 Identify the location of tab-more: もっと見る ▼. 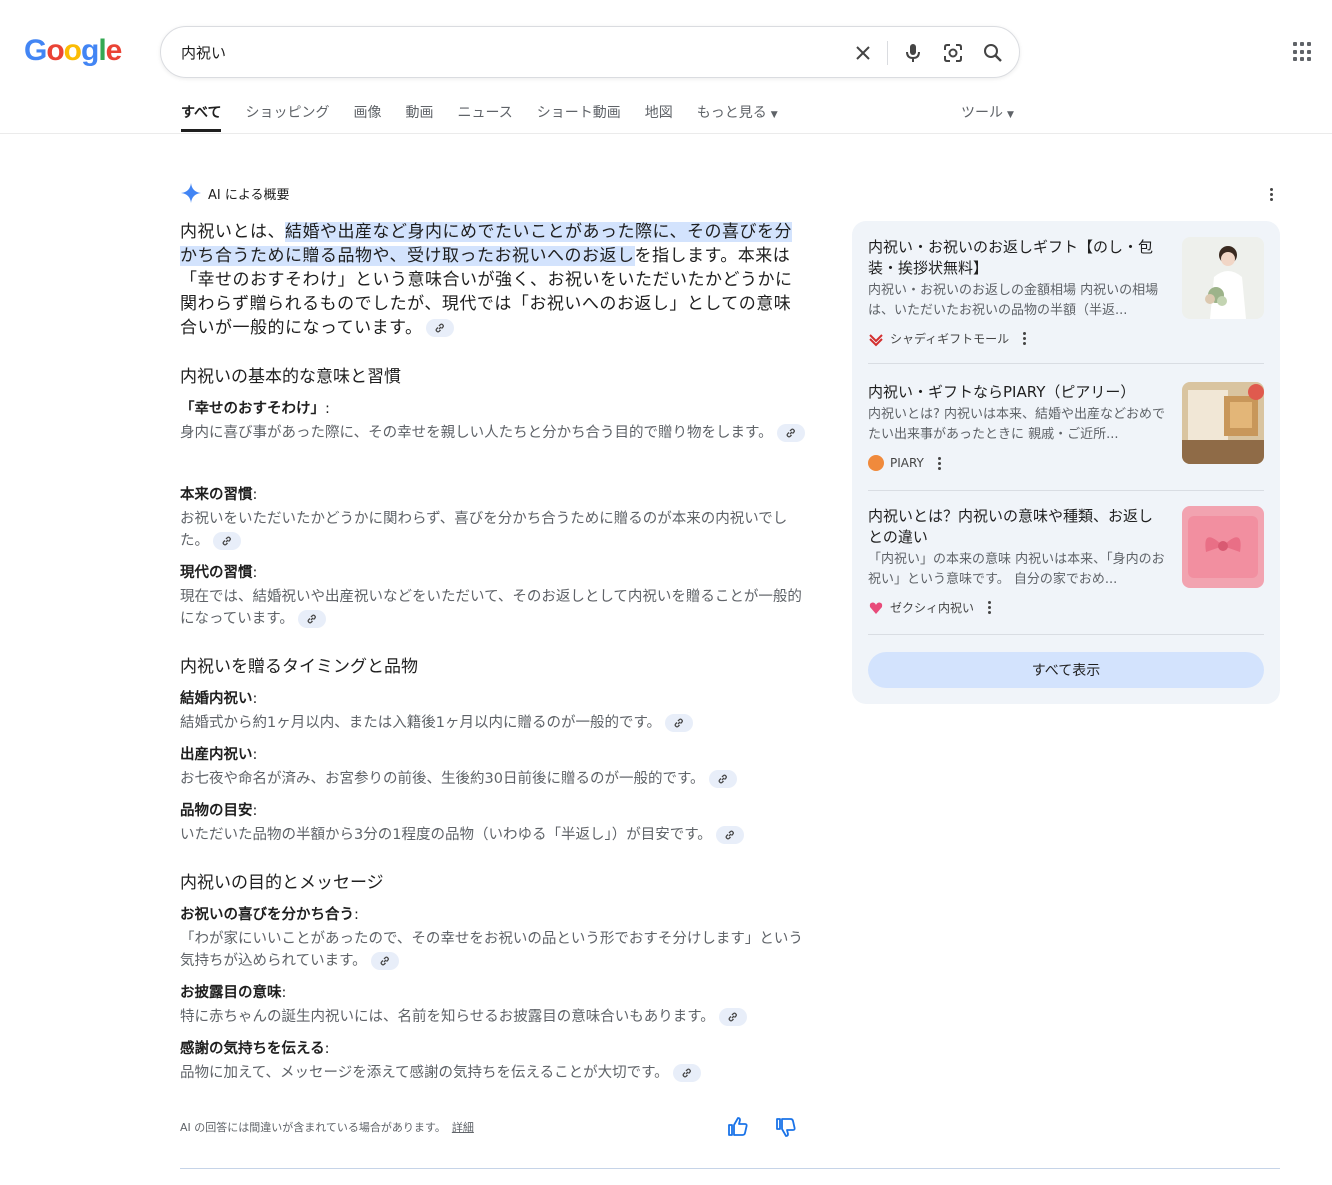
(737, 117).